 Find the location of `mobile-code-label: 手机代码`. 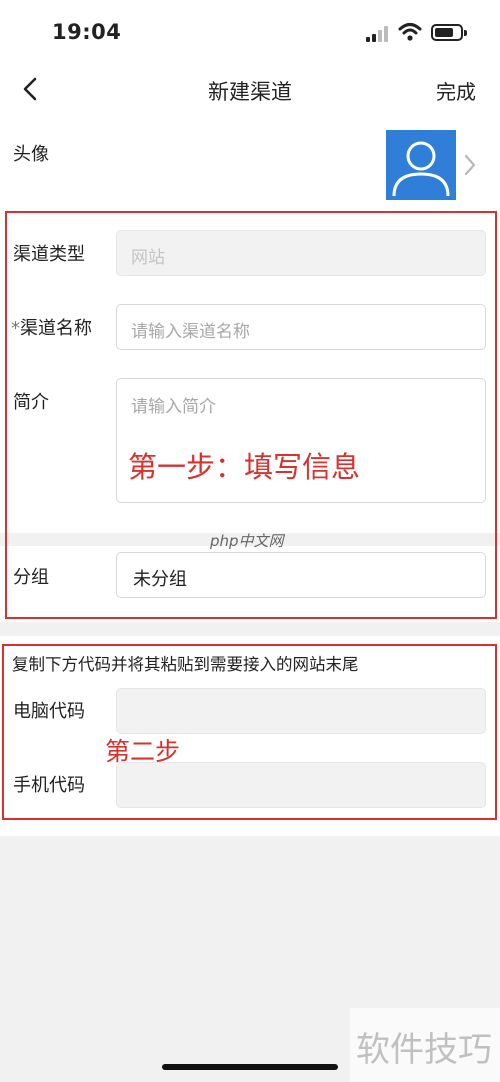

mobile-code-label: 手机代码 is located at coordinates (49, 785).